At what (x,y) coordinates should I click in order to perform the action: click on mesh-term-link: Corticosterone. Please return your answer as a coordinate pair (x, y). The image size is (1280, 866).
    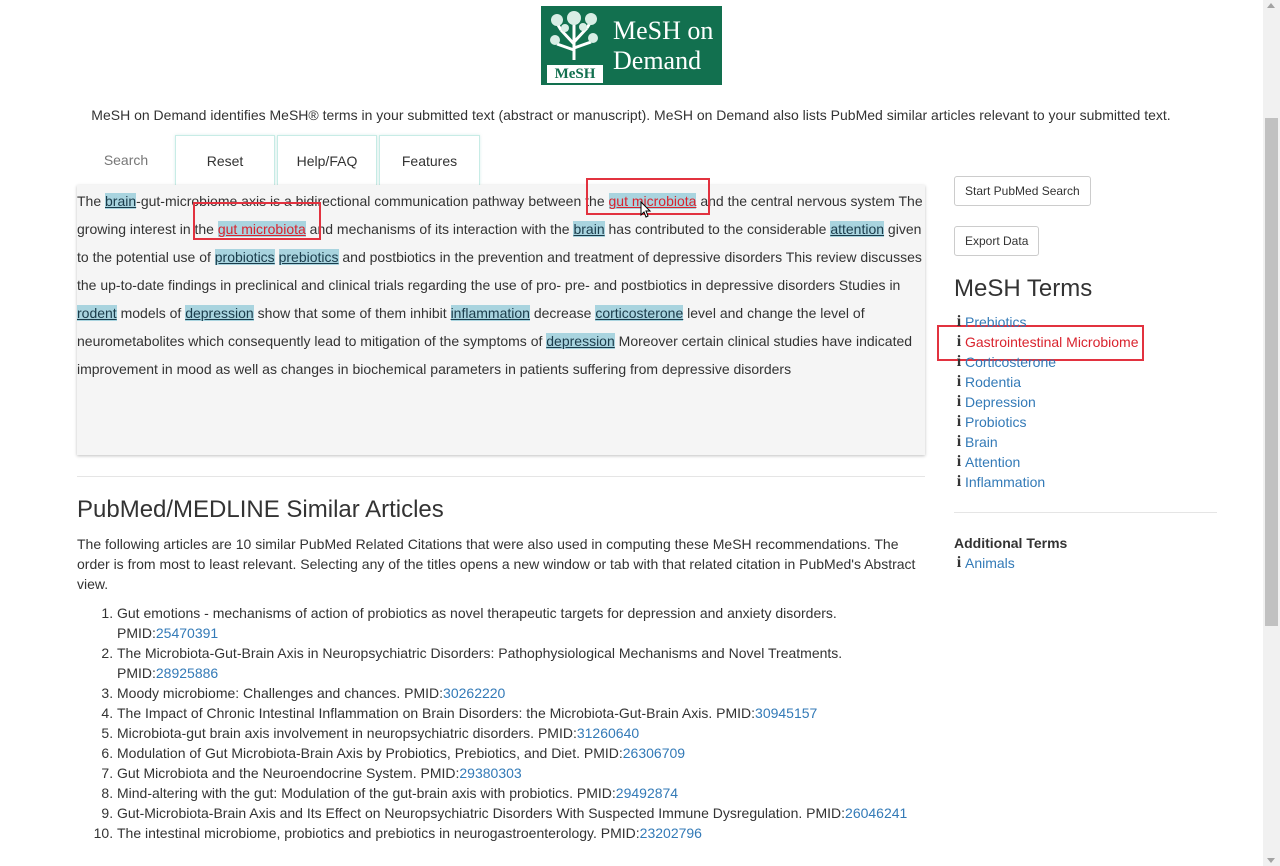
    Looking at the image, I should click on (1010, 362).